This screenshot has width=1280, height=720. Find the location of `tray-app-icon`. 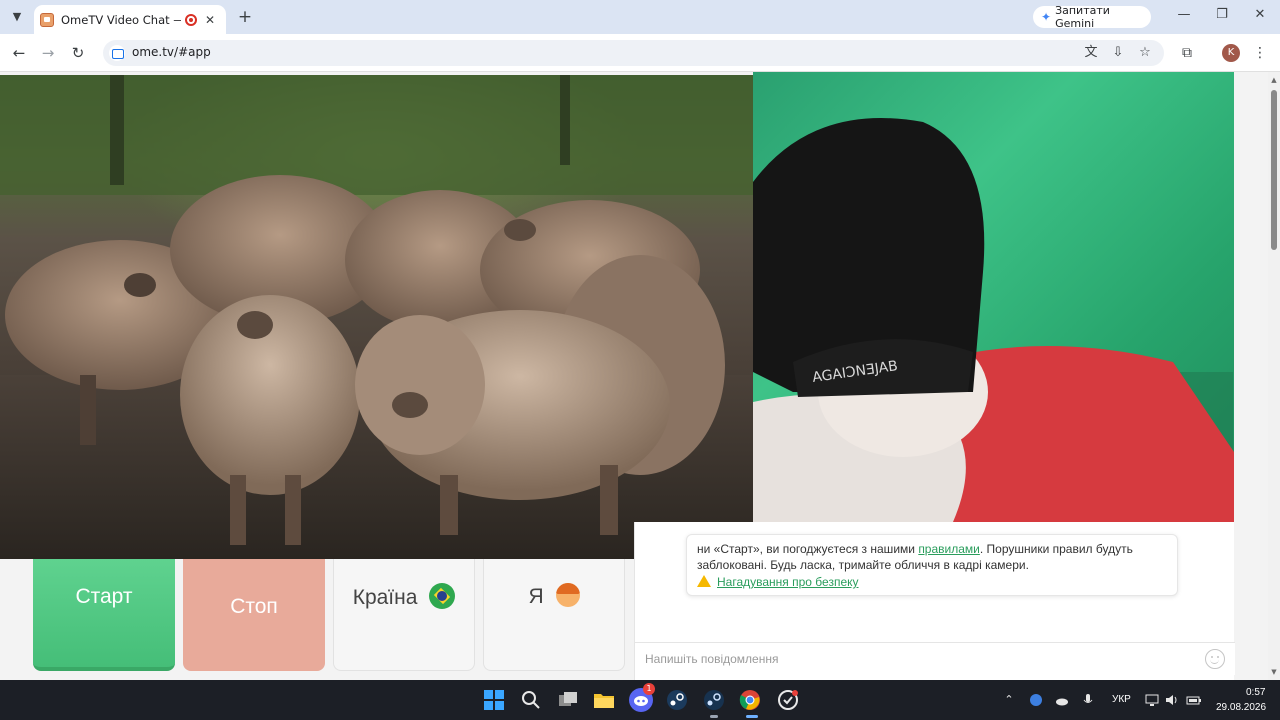

tray-app-icon is located at coordinates (1036, 700).